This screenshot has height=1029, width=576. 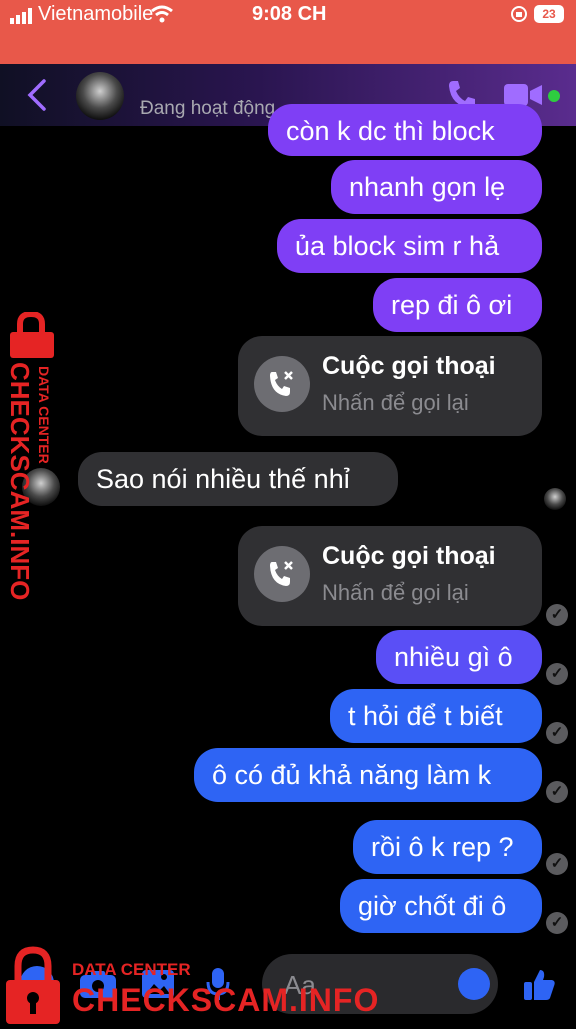 I want to click on message-bubble-outgoing: còn k dc thì block, so click(x=405, y=130).